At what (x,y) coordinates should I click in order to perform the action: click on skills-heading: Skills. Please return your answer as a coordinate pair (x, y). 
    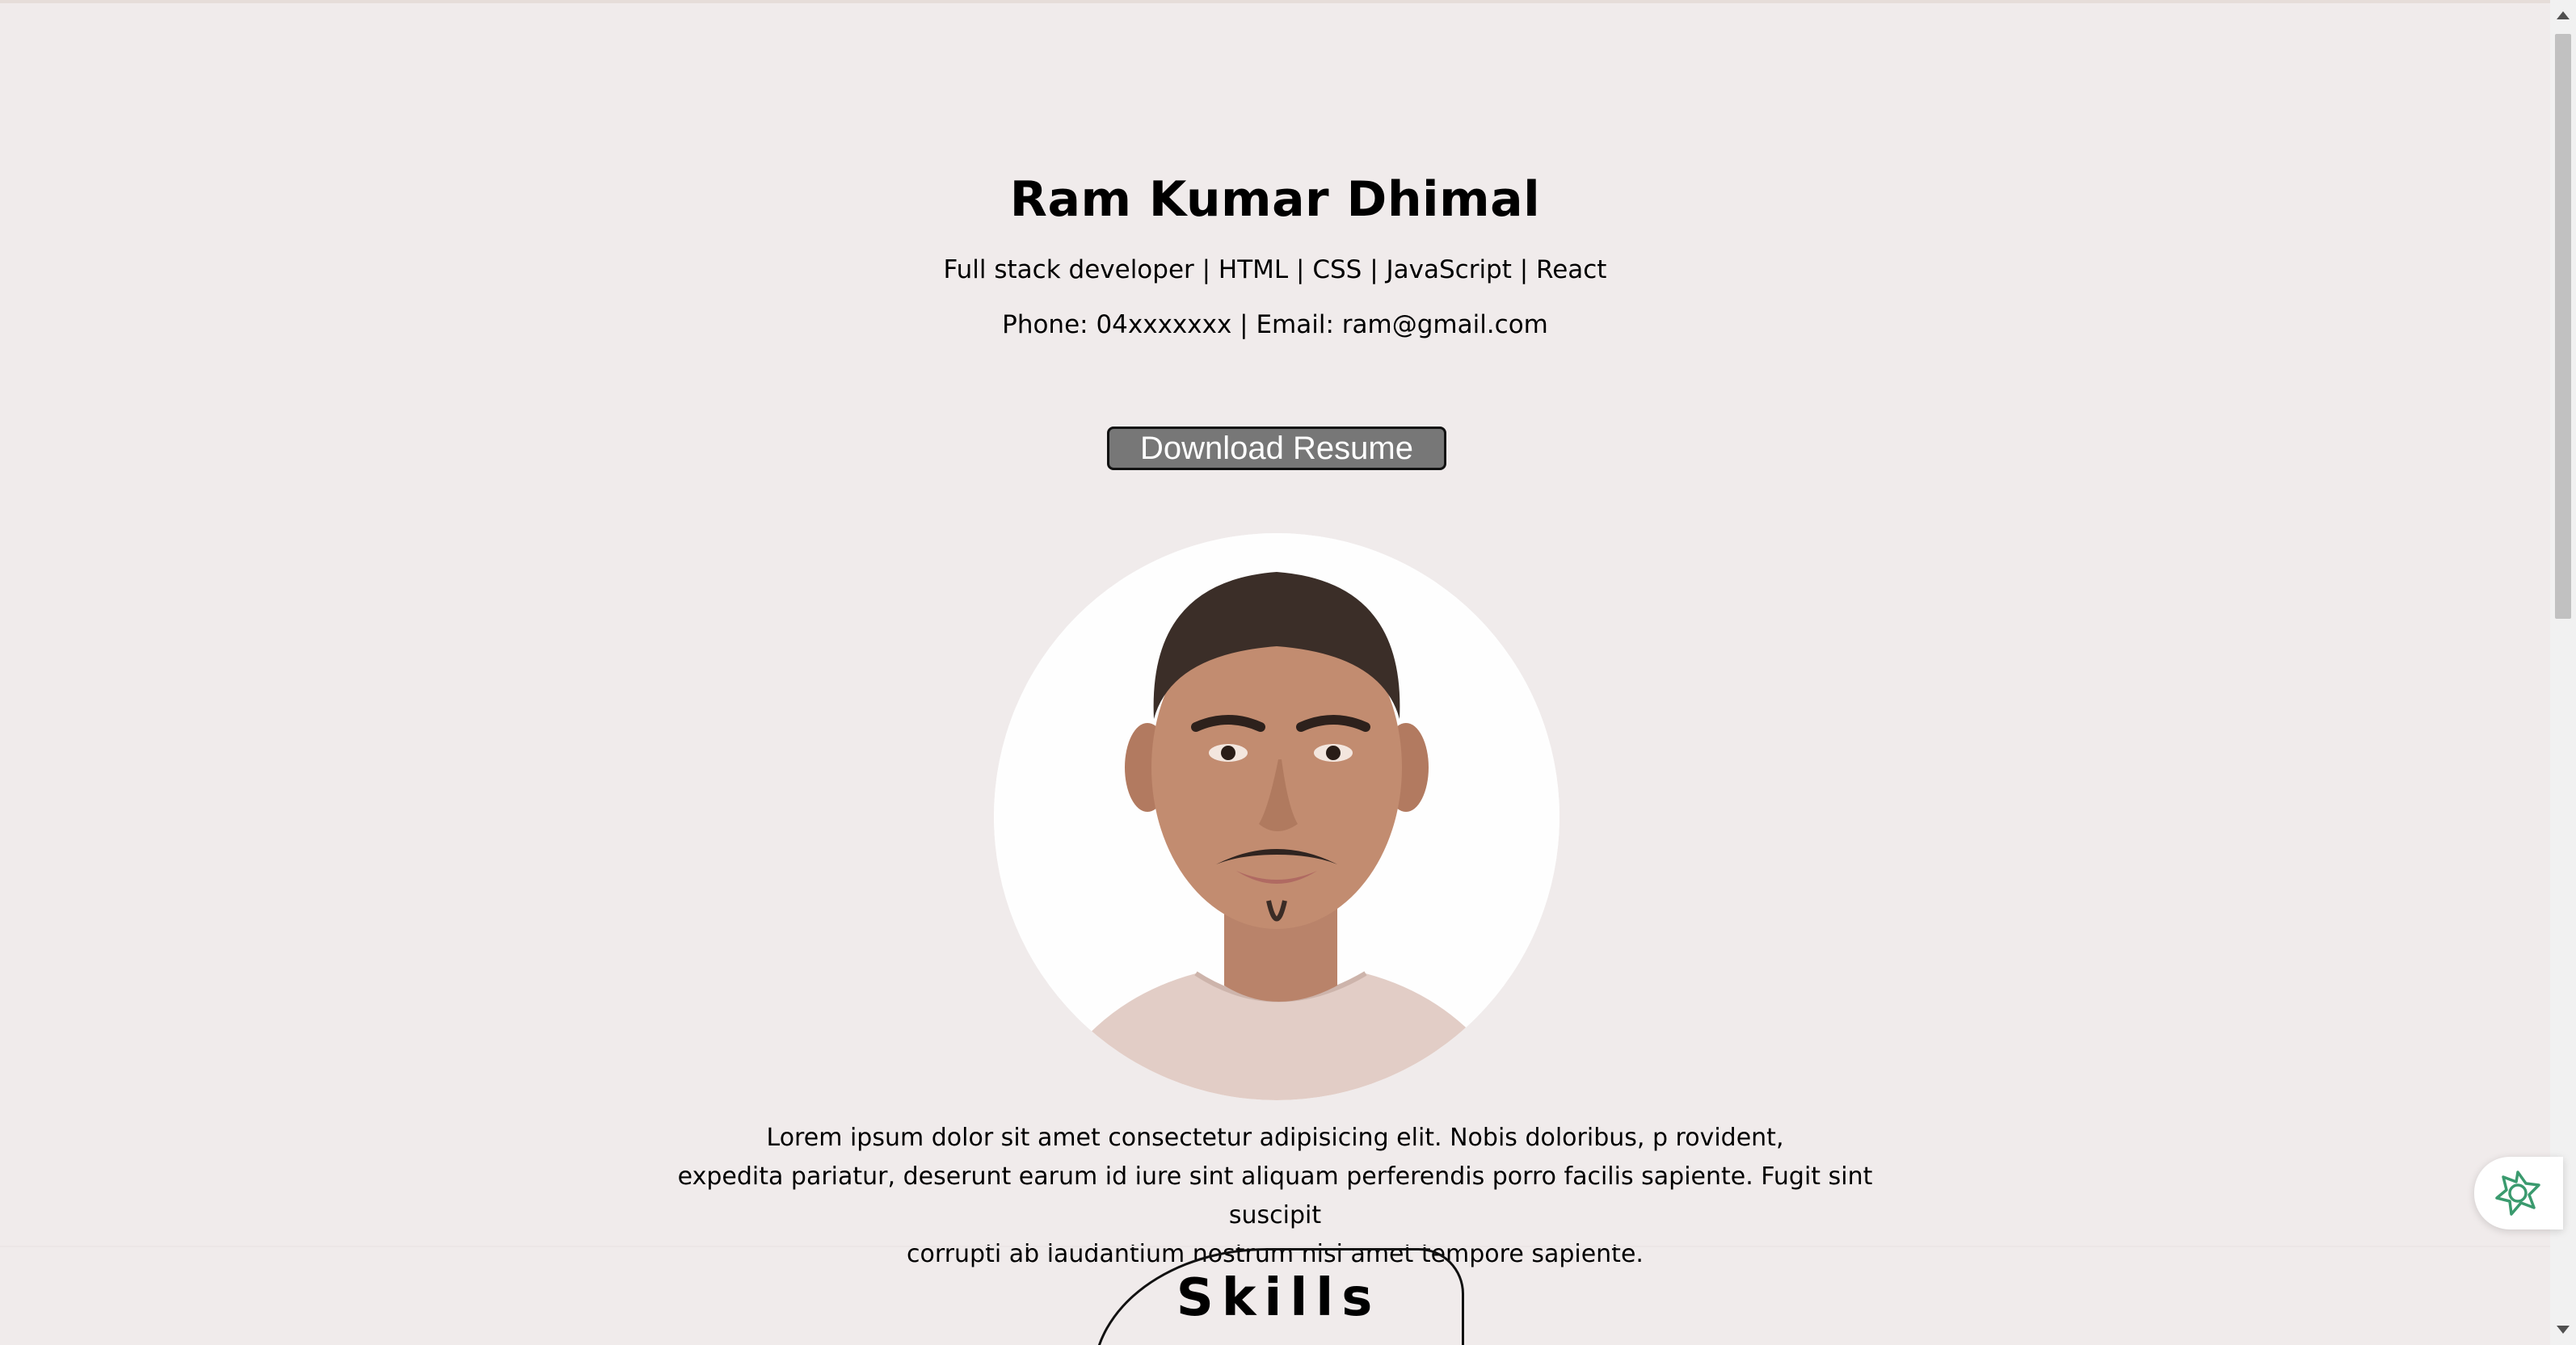
    Looking at the image, I should click on (1278, 1298).